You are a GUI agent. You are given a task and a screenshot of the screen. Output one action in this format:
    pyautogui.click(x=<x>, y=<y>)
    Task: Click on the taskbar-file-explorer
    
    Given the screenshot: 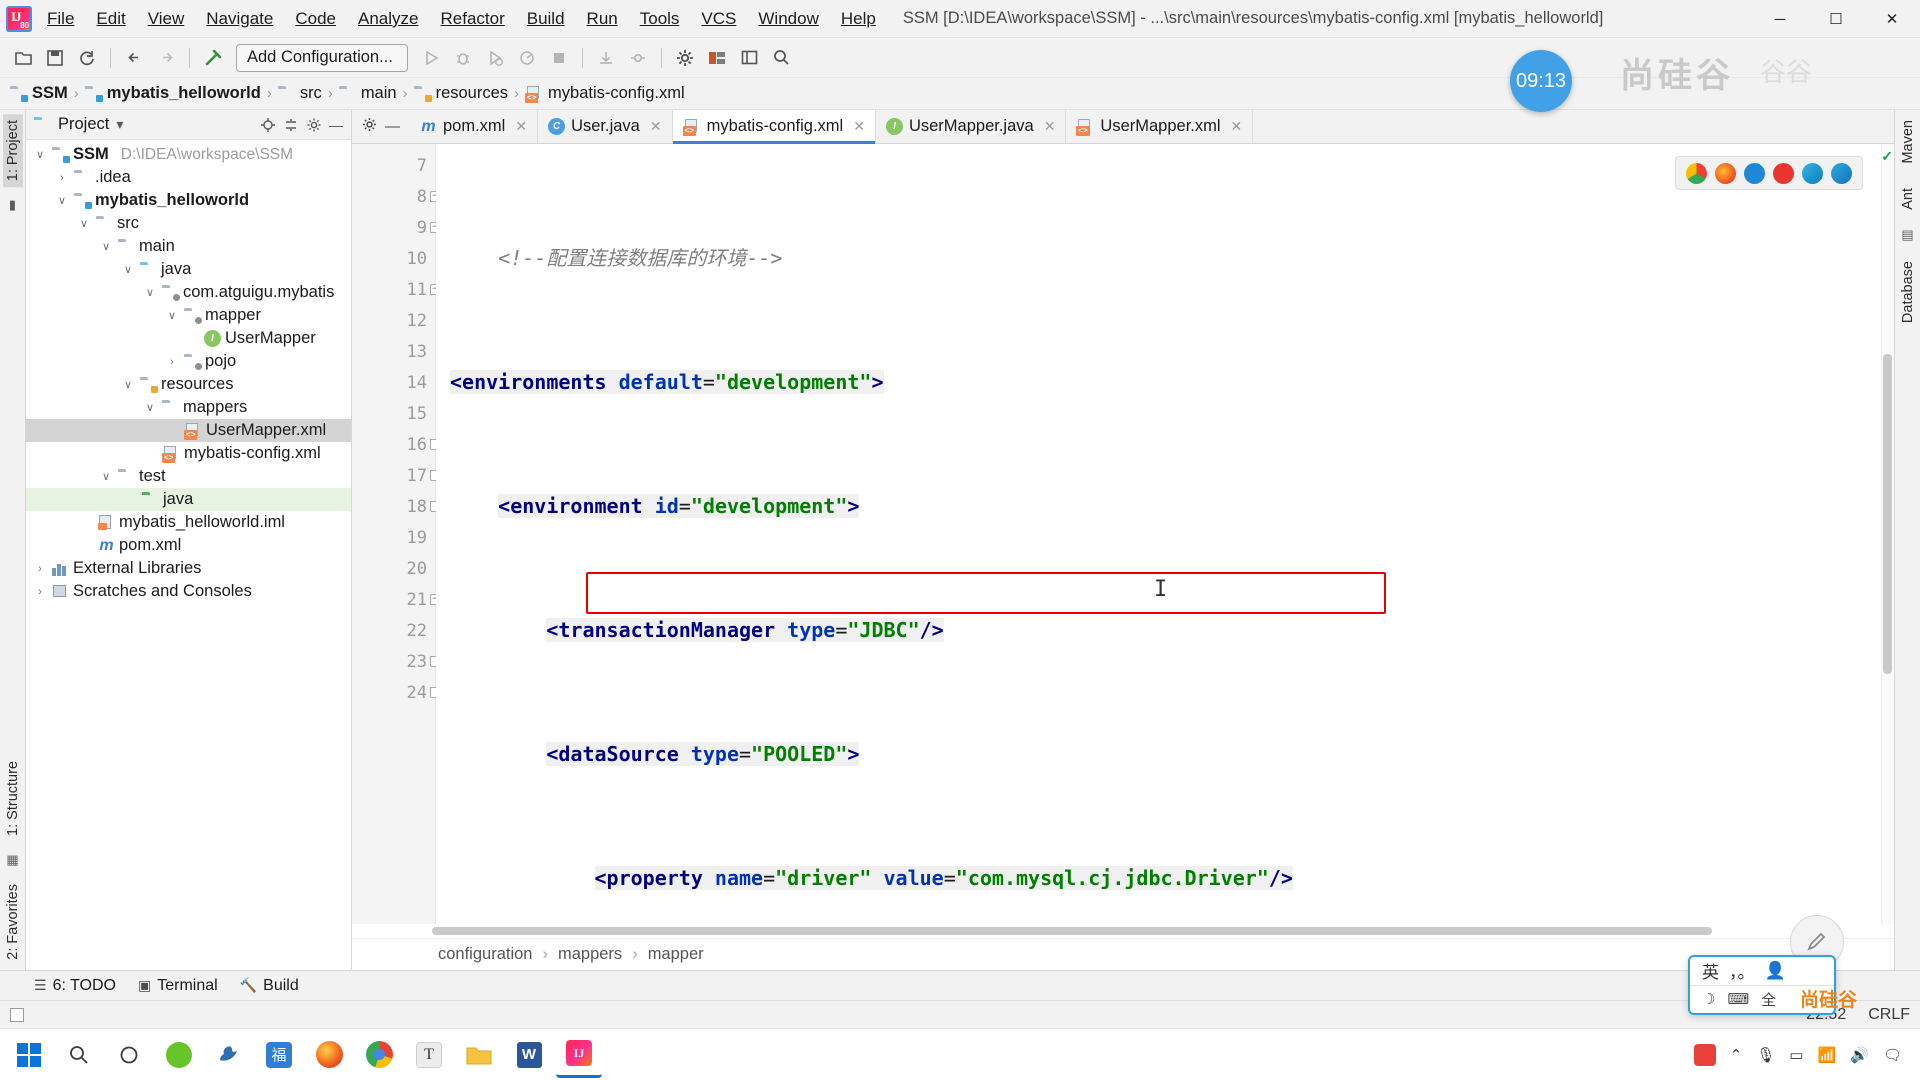 What is the action you would take?
    pyautogui.click(x=479, y=1055)
    